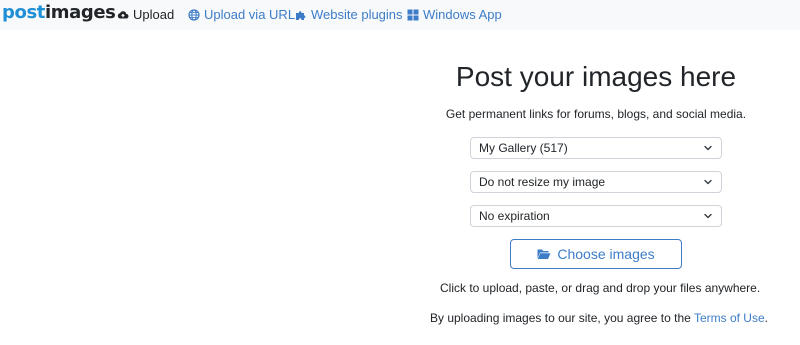 This screenshot has height=345, width=800. Describe the element at coordinates (596, 216) in the screenshot. I see `expiration-select: No expiration` at that location.